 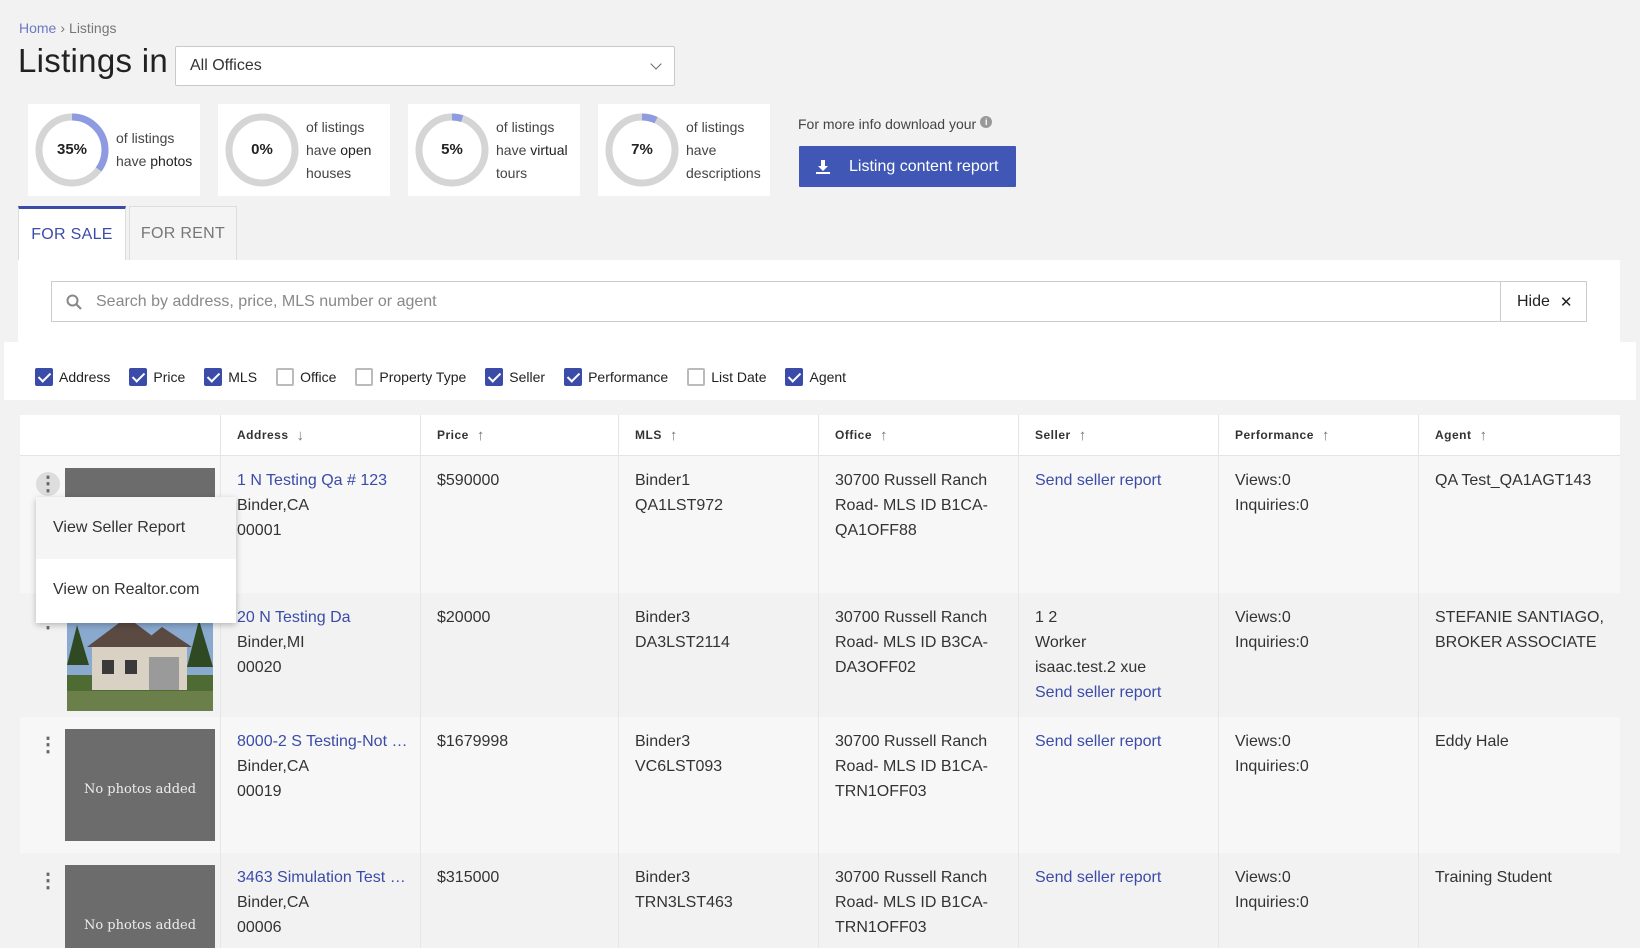 I want to click on filter-agent: Agent, so click(x=815, y=377).